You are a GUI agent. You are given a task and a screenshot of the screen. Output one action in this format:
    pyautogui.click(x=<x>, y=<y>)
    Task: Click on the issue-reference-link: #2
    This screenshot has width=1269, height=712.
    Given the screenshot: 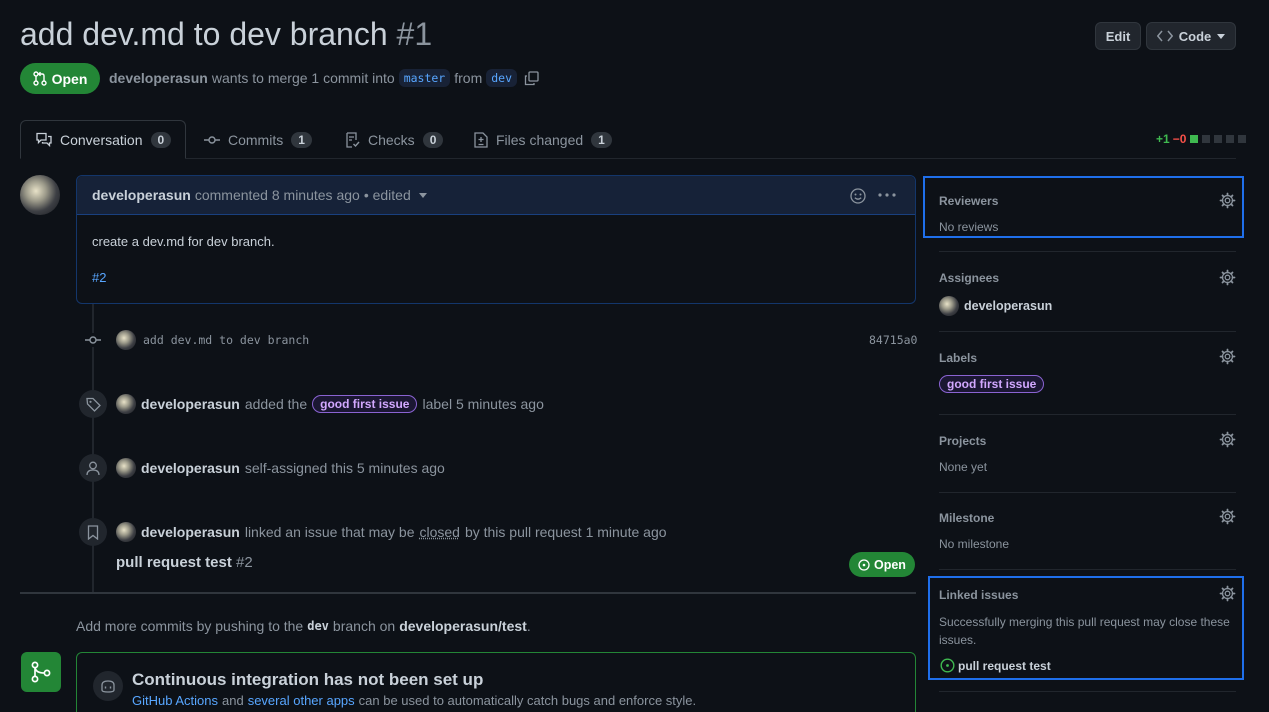 What is the action you would take?
    pyautogui.click(x=99, y=277)
    